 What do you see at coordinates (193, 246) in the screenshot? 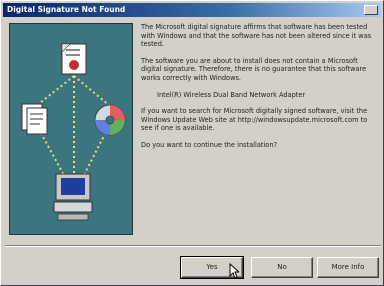
I see `divider` at bounding box center [193, 246].